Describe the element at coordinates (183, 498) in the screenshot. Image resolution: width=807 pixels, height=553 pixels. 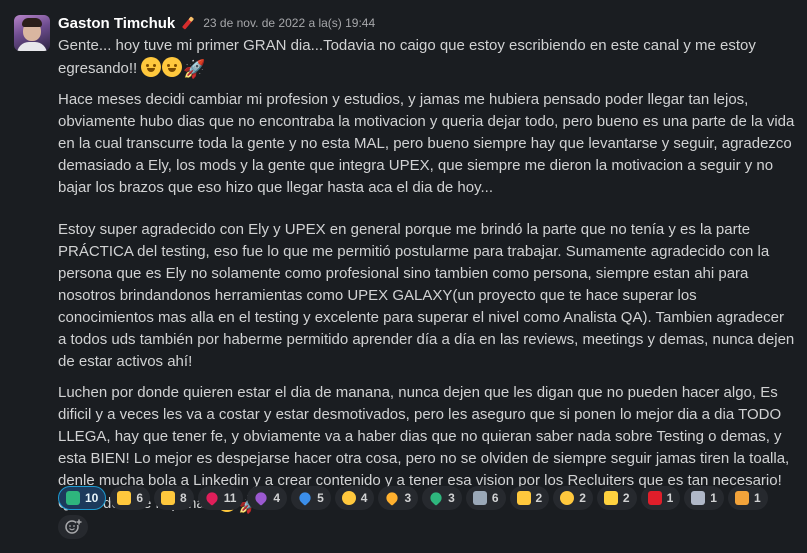
I see `reaction-count: 8` at that location.